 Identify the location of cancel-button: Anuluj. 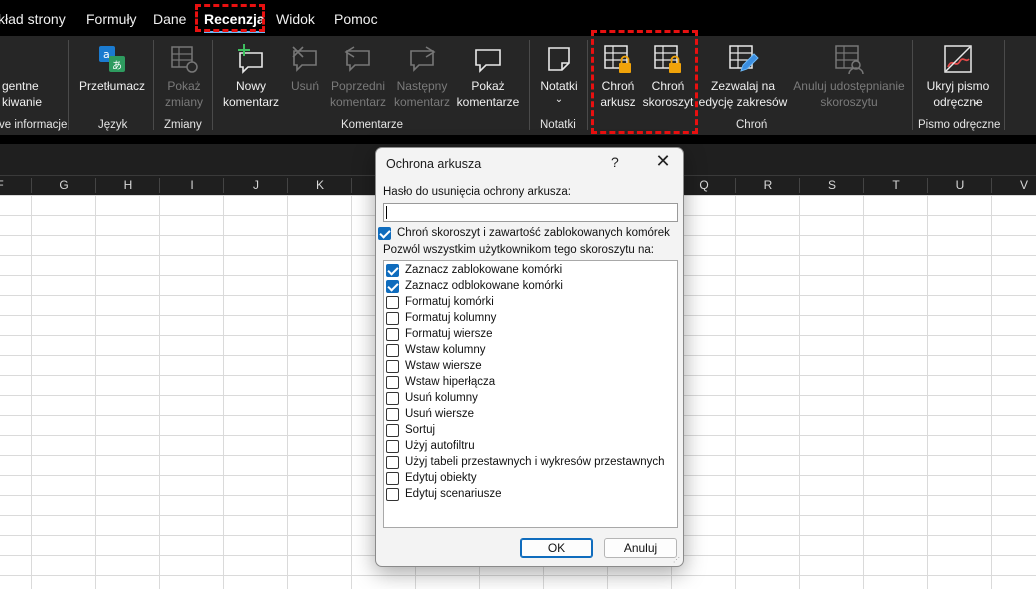
(640, 548).